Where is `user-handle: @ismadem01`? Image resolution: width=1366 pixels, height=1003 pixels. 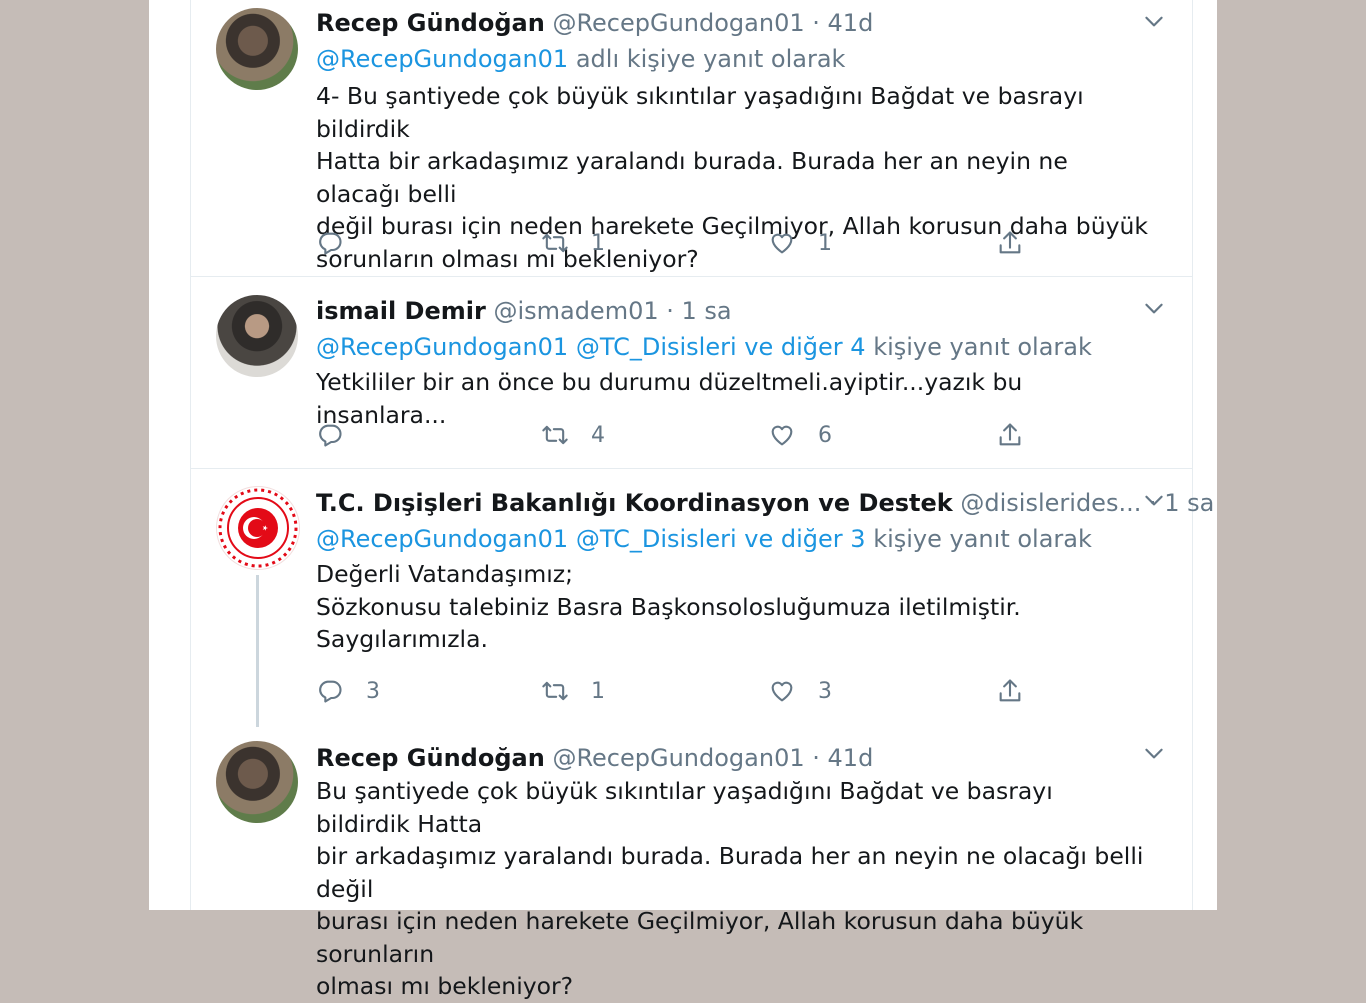
user-handle: @ismadem01 is located at coordinates (575, 311).